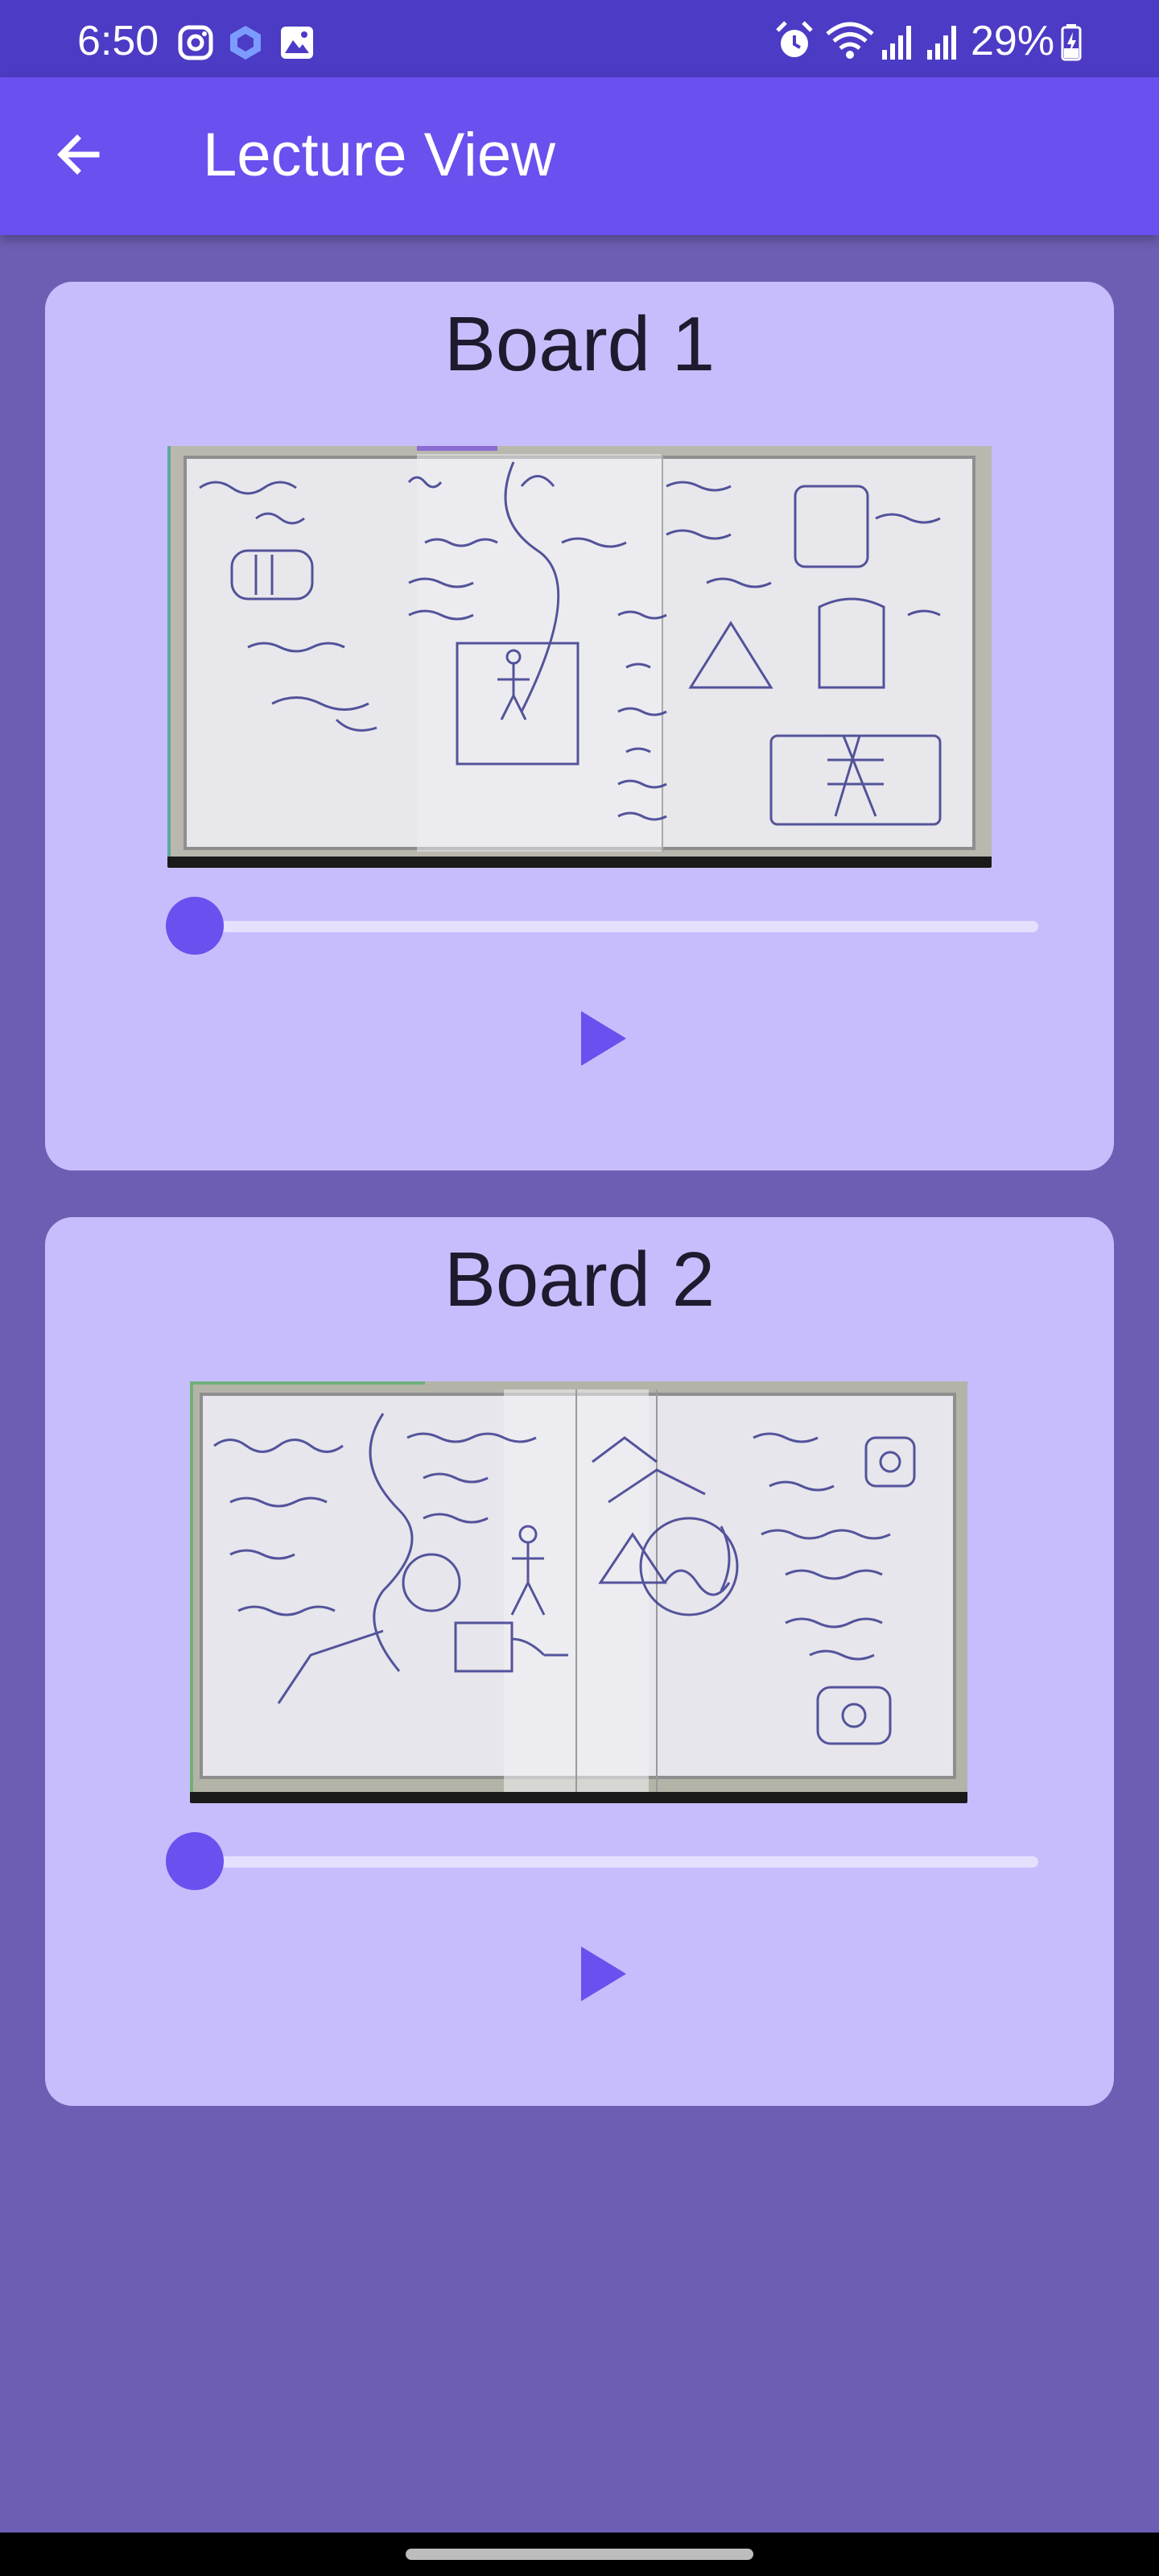  I want to click on wifi-icon, so click(850, 40).